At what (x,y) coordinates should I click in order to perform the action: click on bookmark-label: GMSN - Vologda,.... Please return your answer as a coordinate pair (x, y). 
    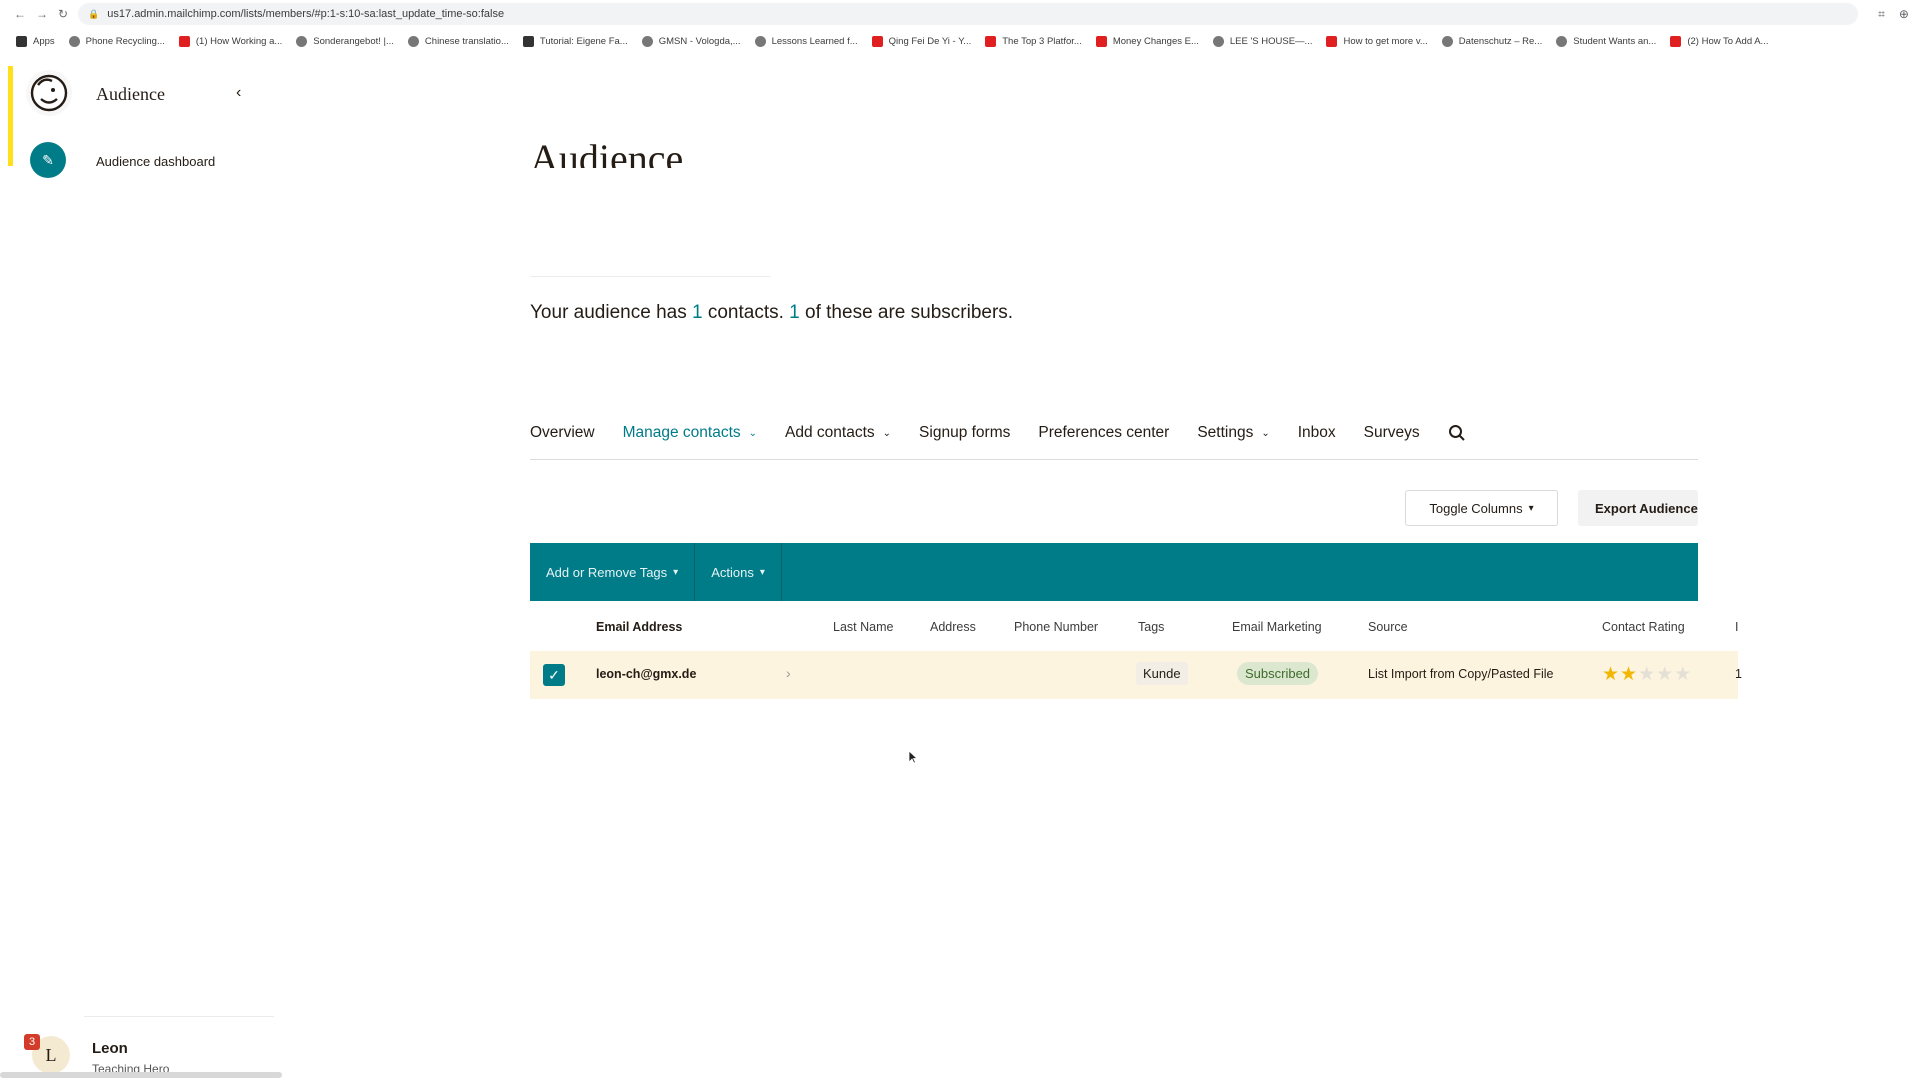
    Looking at the image, I should click on (699, 41).